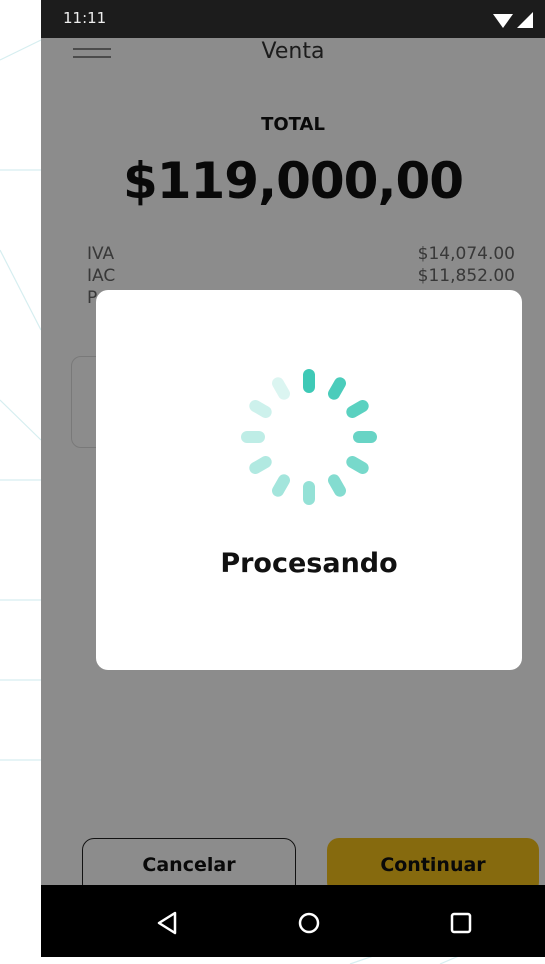 The height and width of the screenshot is (964, 545). I want to click on status-time: 11:11, so click(85, 18).